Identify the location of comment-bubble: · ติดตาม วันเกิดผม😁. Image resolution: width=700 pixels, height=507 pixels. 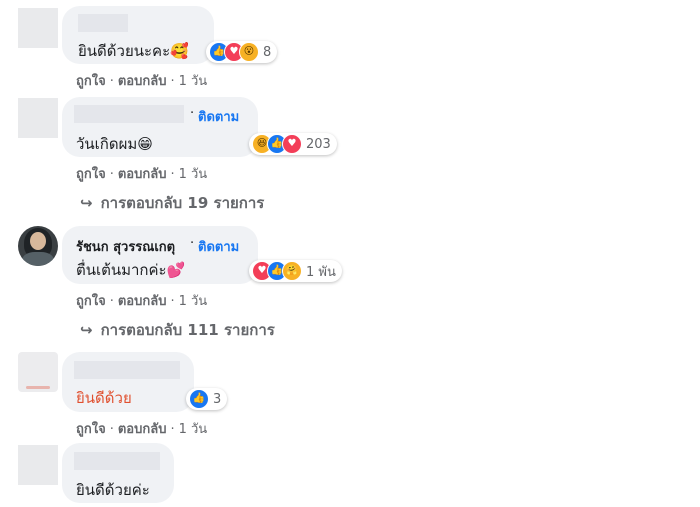
(160, 127).